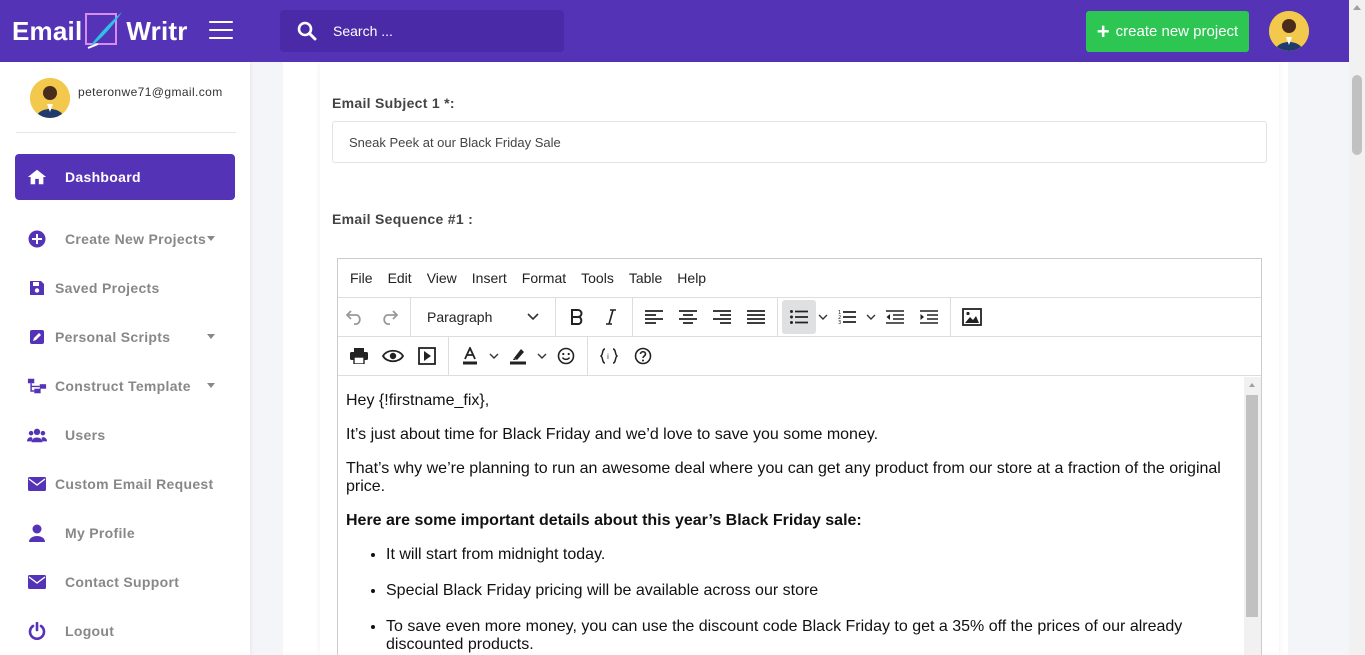 This screenshot has height=655, width=1365. Describe the element at coordinates (811, 555) in the screenshot. I see `list-item: It will start from midnight today.` at that location.